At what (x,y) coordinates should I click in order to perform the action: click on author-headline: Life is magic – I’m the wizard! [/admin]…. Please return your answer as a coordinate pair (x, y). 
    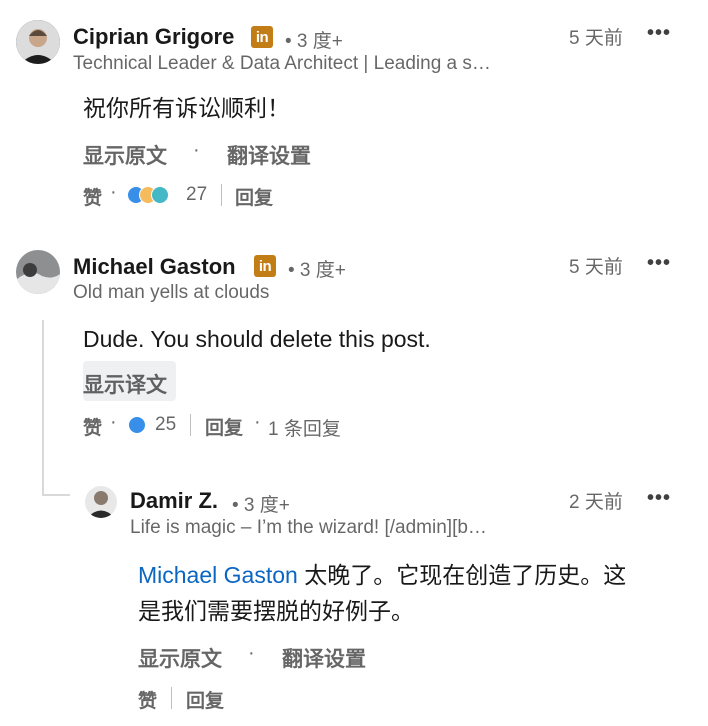
    Looking at the image, I should click on (308, 527).